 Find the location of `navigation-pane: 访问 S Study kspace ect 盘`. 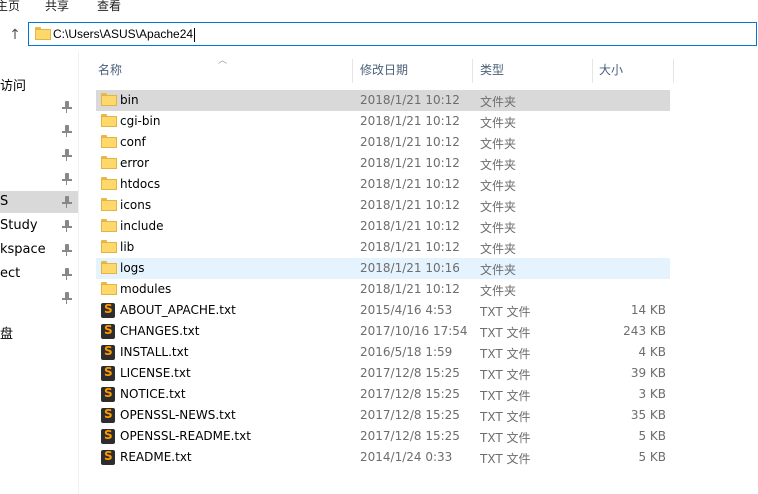

navigation-pane: 访问 S Study kspace ect 盘 is located at coordinates (40, 273).